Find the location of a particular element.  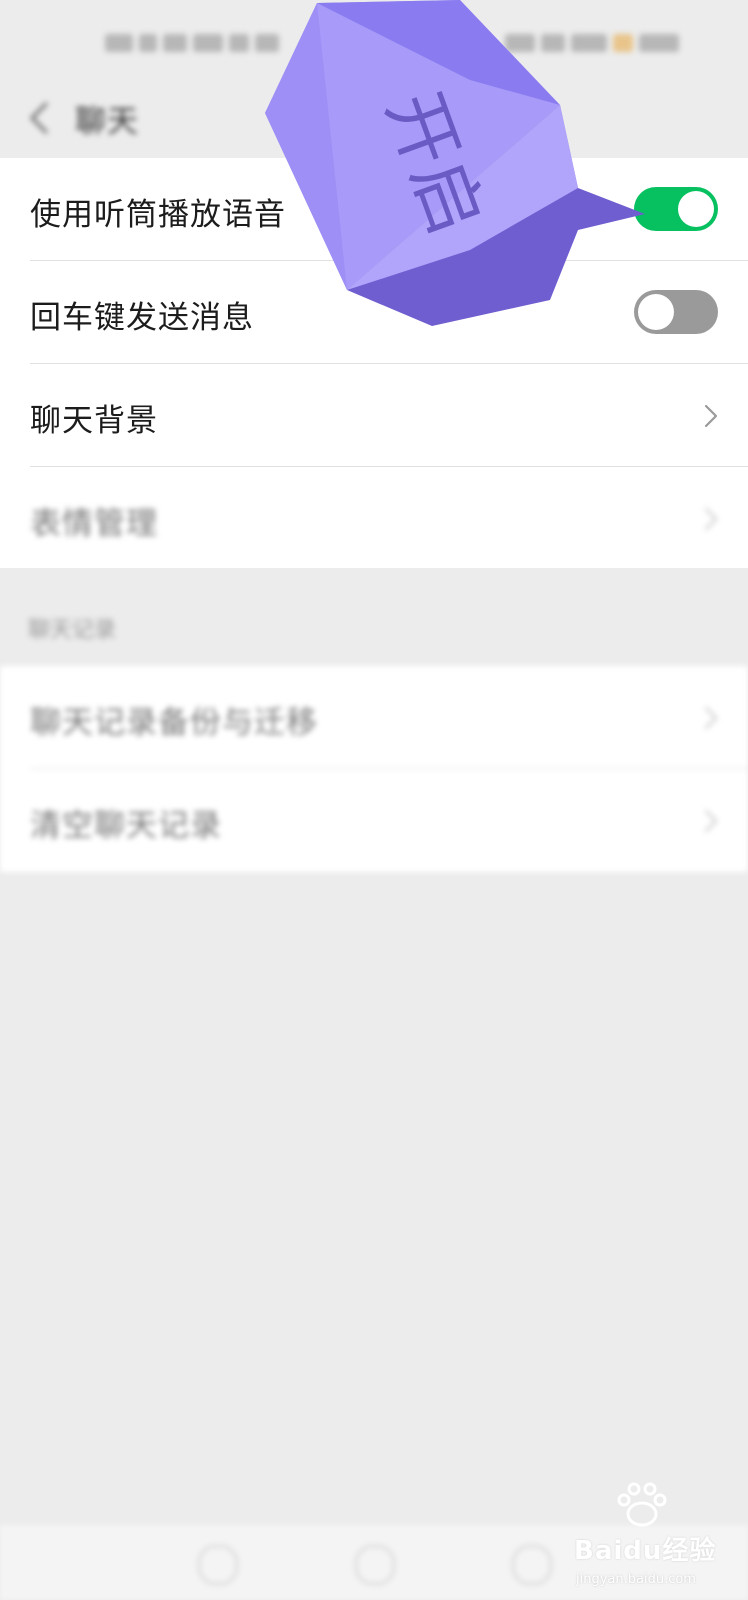

toggle-knob is located at coordinates (696, 209).